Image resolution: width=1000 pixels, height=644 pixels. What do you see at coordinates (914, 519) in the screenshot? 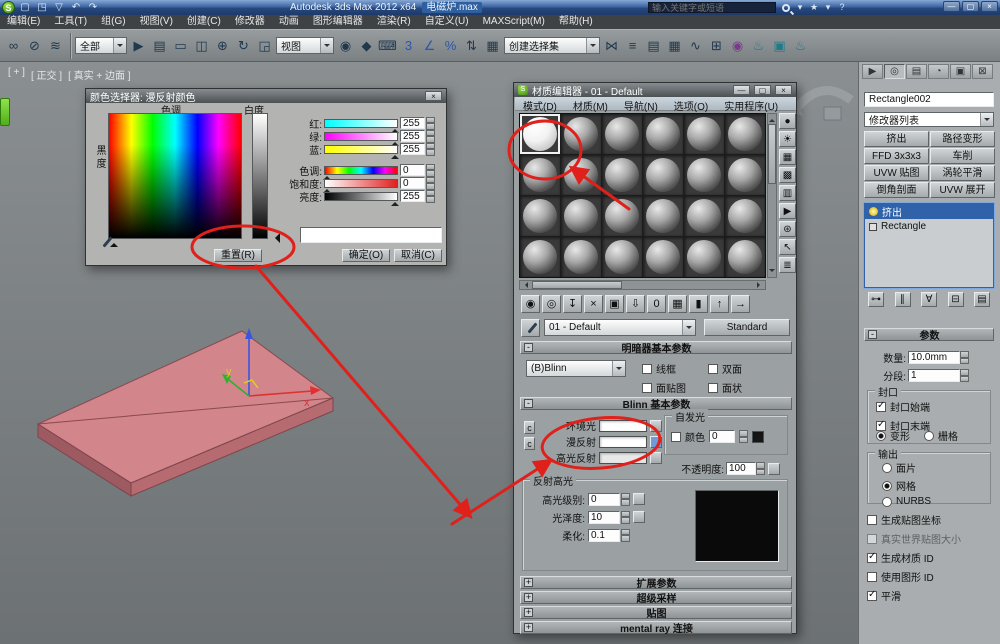
I see `checkbox-row: 生成贴图坐标` at bounding box center [914, 519].